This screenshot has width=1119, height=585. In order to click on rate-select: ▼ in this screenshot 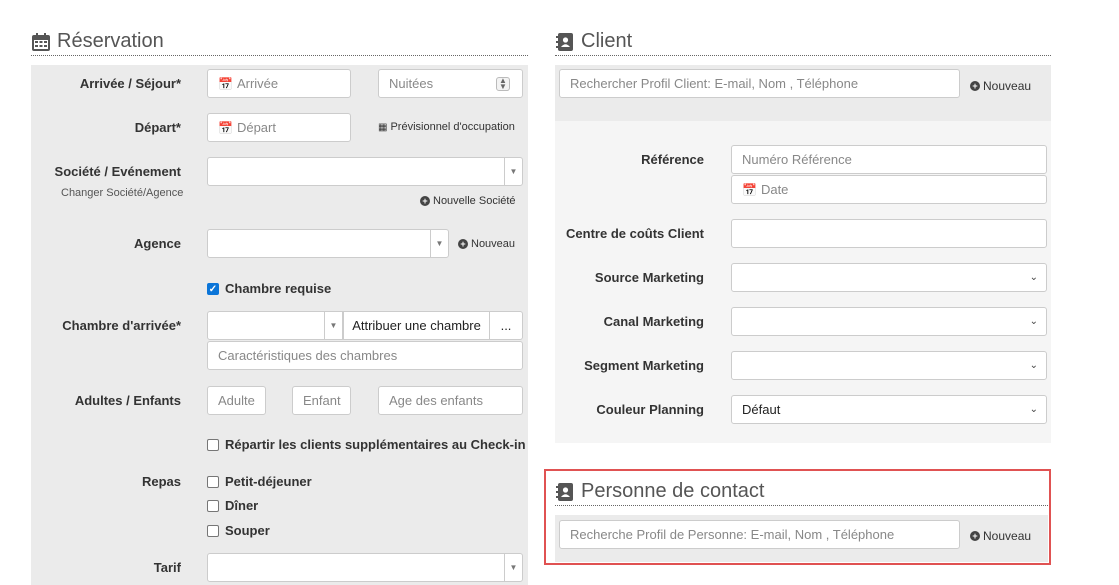, I will do `click(365, 567)`.